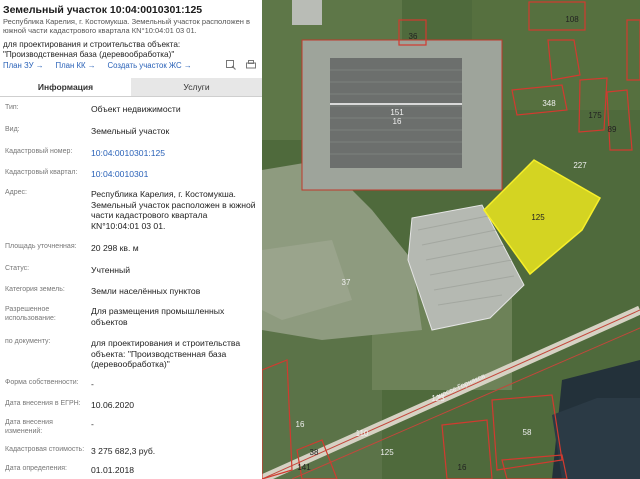 The image size is (640, 479). Describe the element at coordinates (123, 451) in the screenshot. I see `value-cadastral-value: 3 275 682,3 руб.` at that location.